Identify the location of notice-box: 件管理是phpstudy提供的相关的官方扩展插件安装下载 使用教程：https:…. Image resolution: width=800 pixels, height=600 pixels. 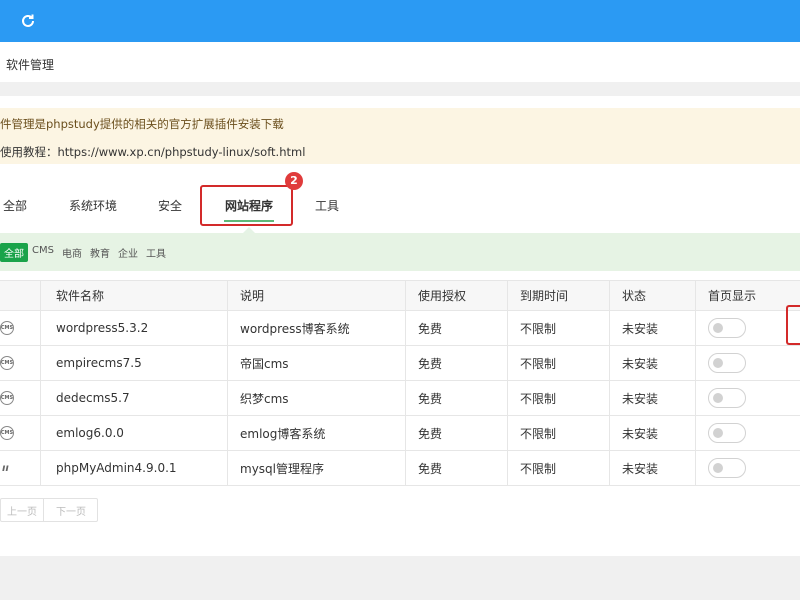
(400, 136).